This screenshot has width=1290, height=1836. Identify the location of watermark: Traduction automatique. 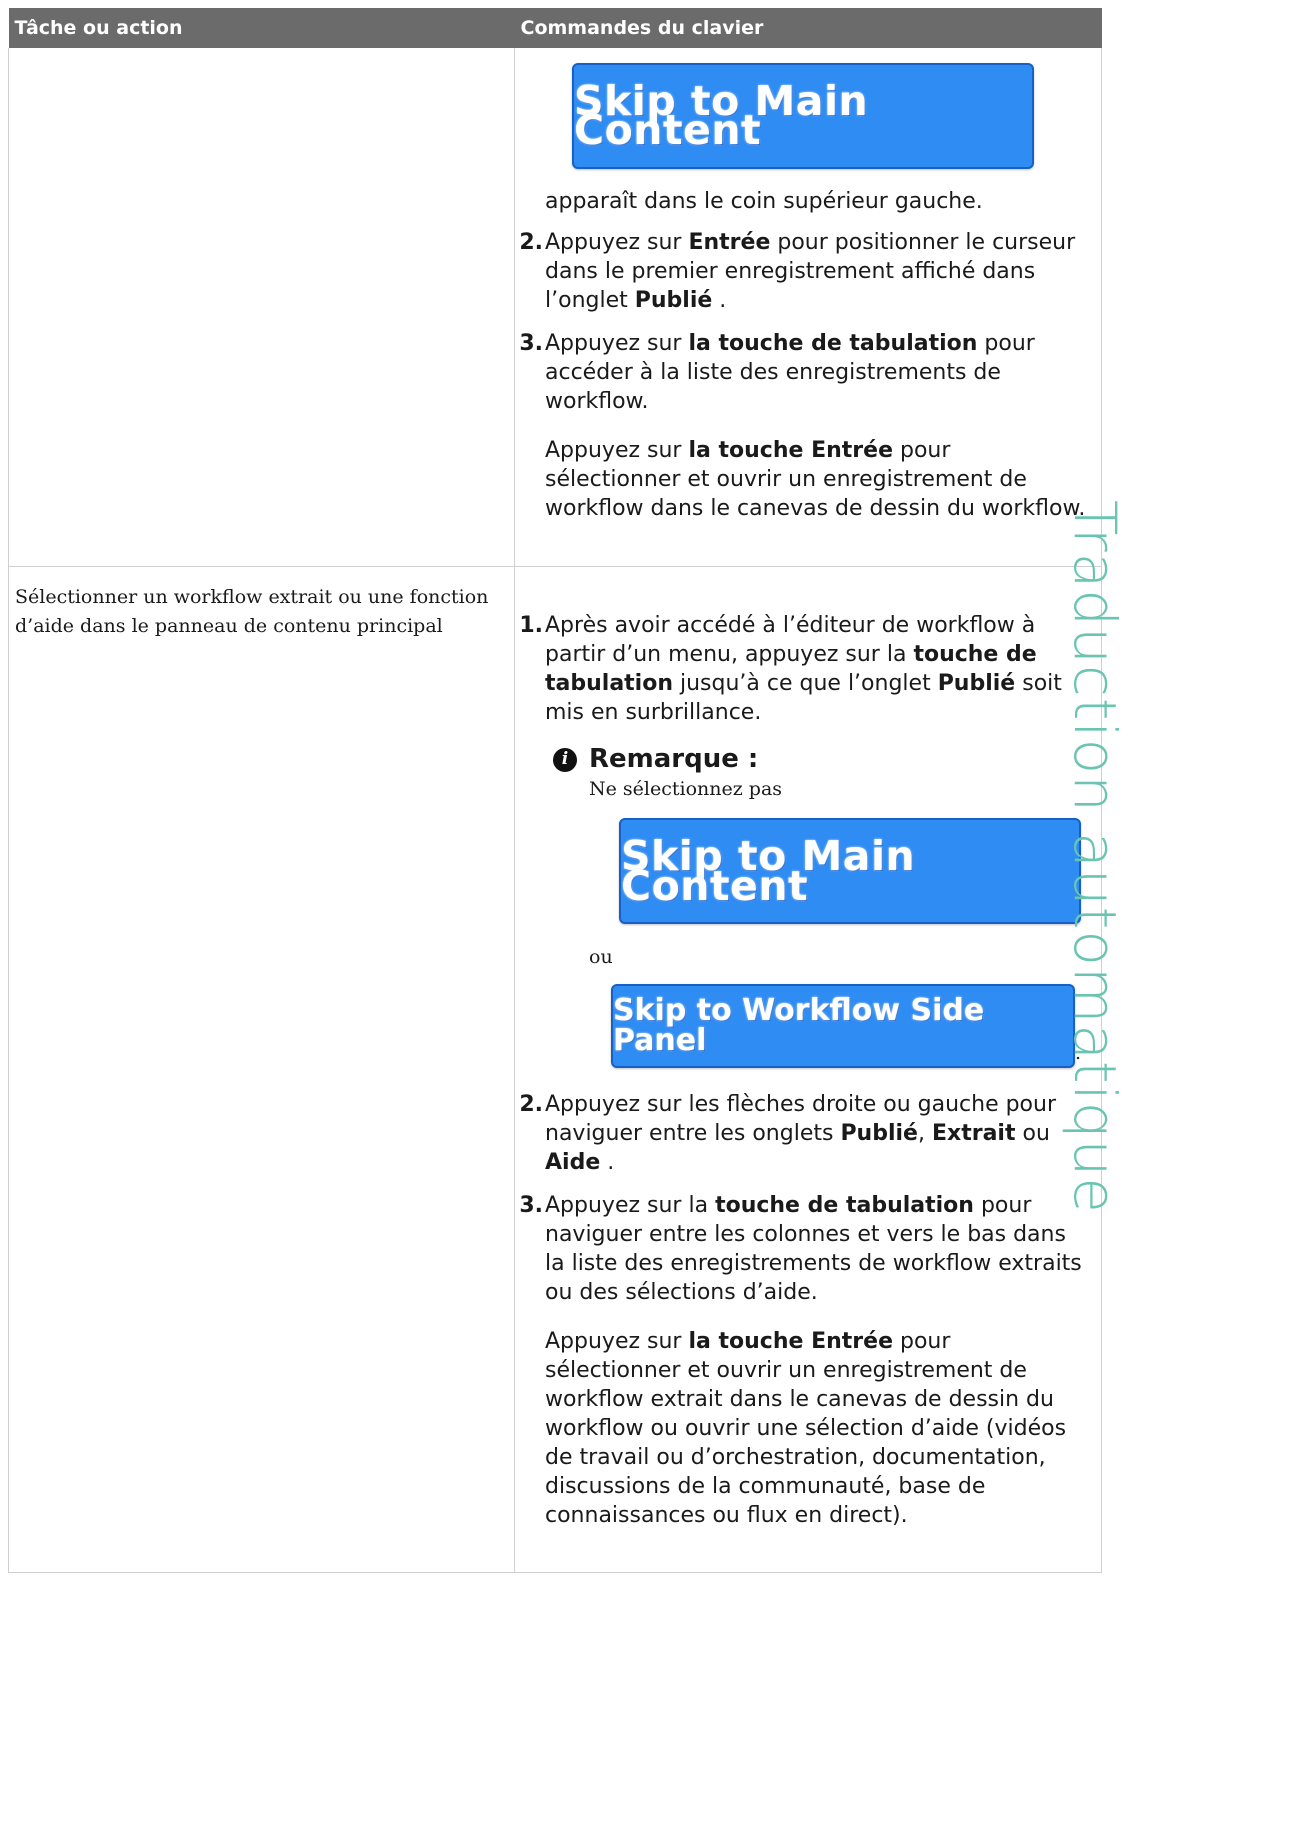
(1095, 857).